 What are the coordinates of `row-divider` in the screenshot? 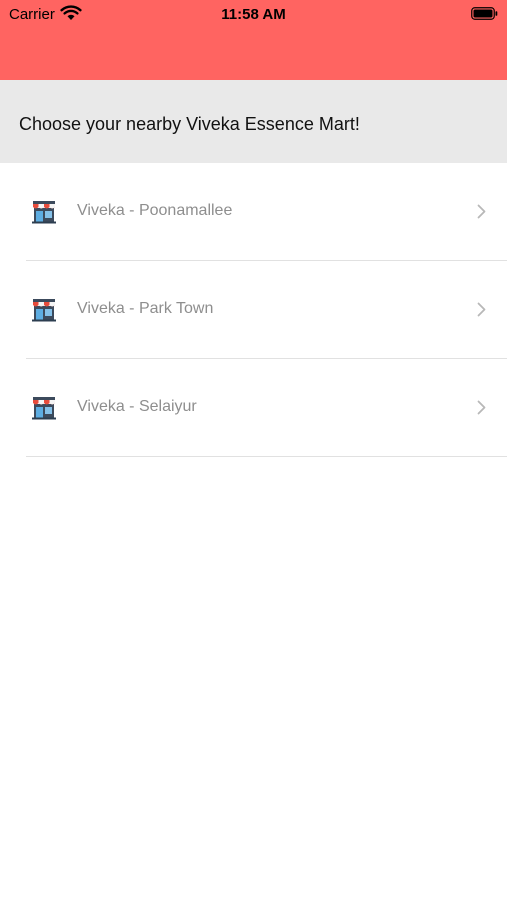 It's located at (266, 456).